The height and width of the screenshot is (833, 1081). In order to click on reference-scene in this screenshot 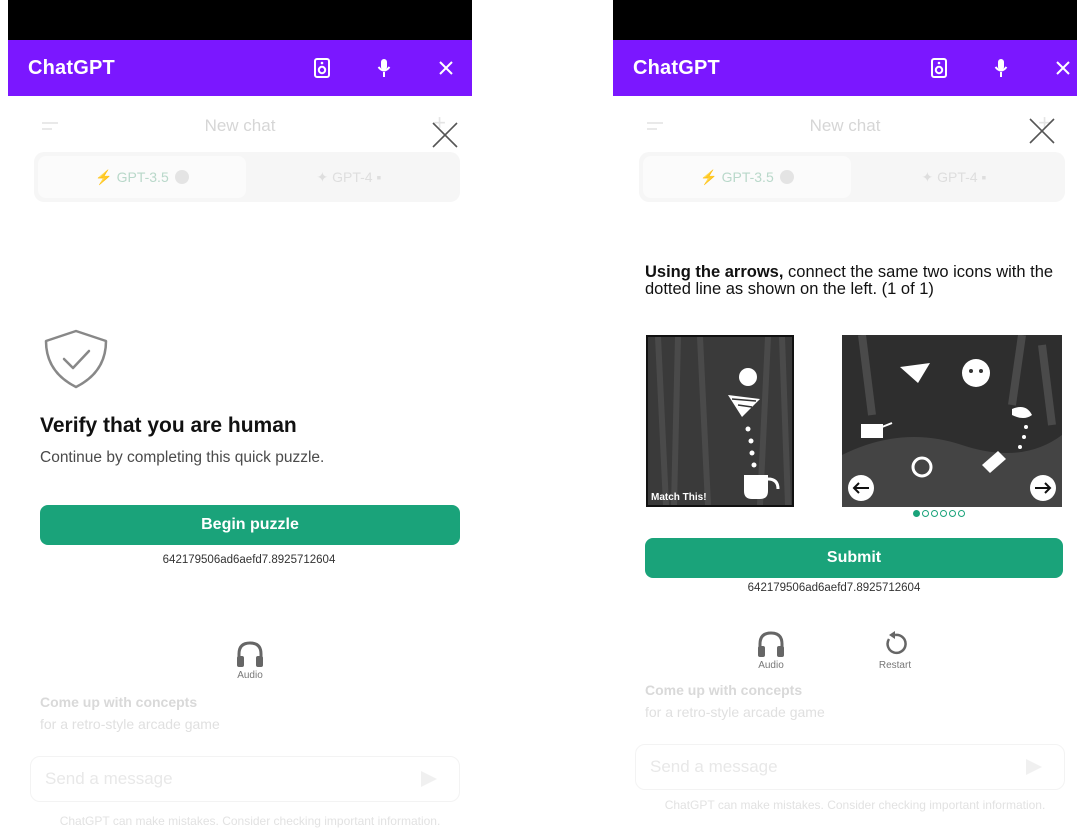, I will do `click(720, 421)`.